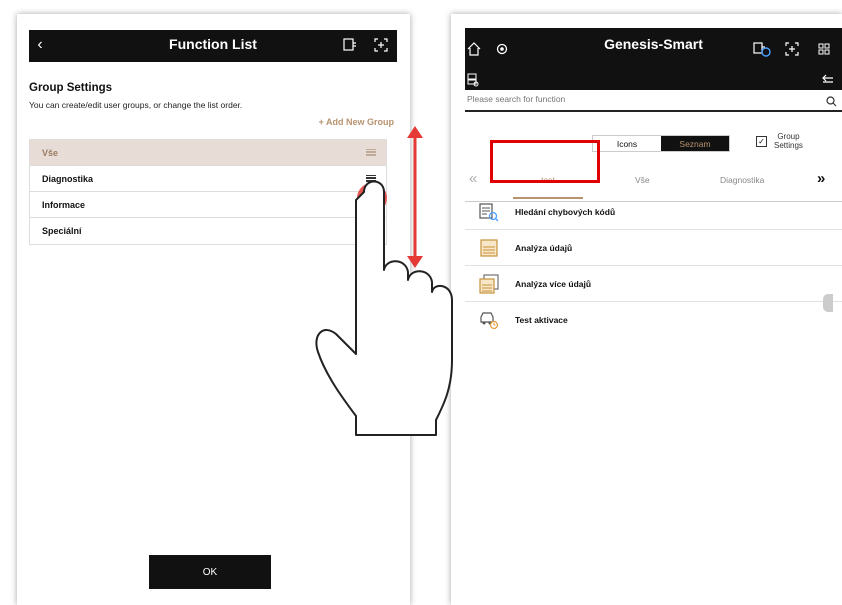 The image size is (842, 605). What do you see at coordinates (653, 212) in the screenshot?
I see `function-item-fault-codes: Hledání chybových kódů` at bounding box center [653, 212].